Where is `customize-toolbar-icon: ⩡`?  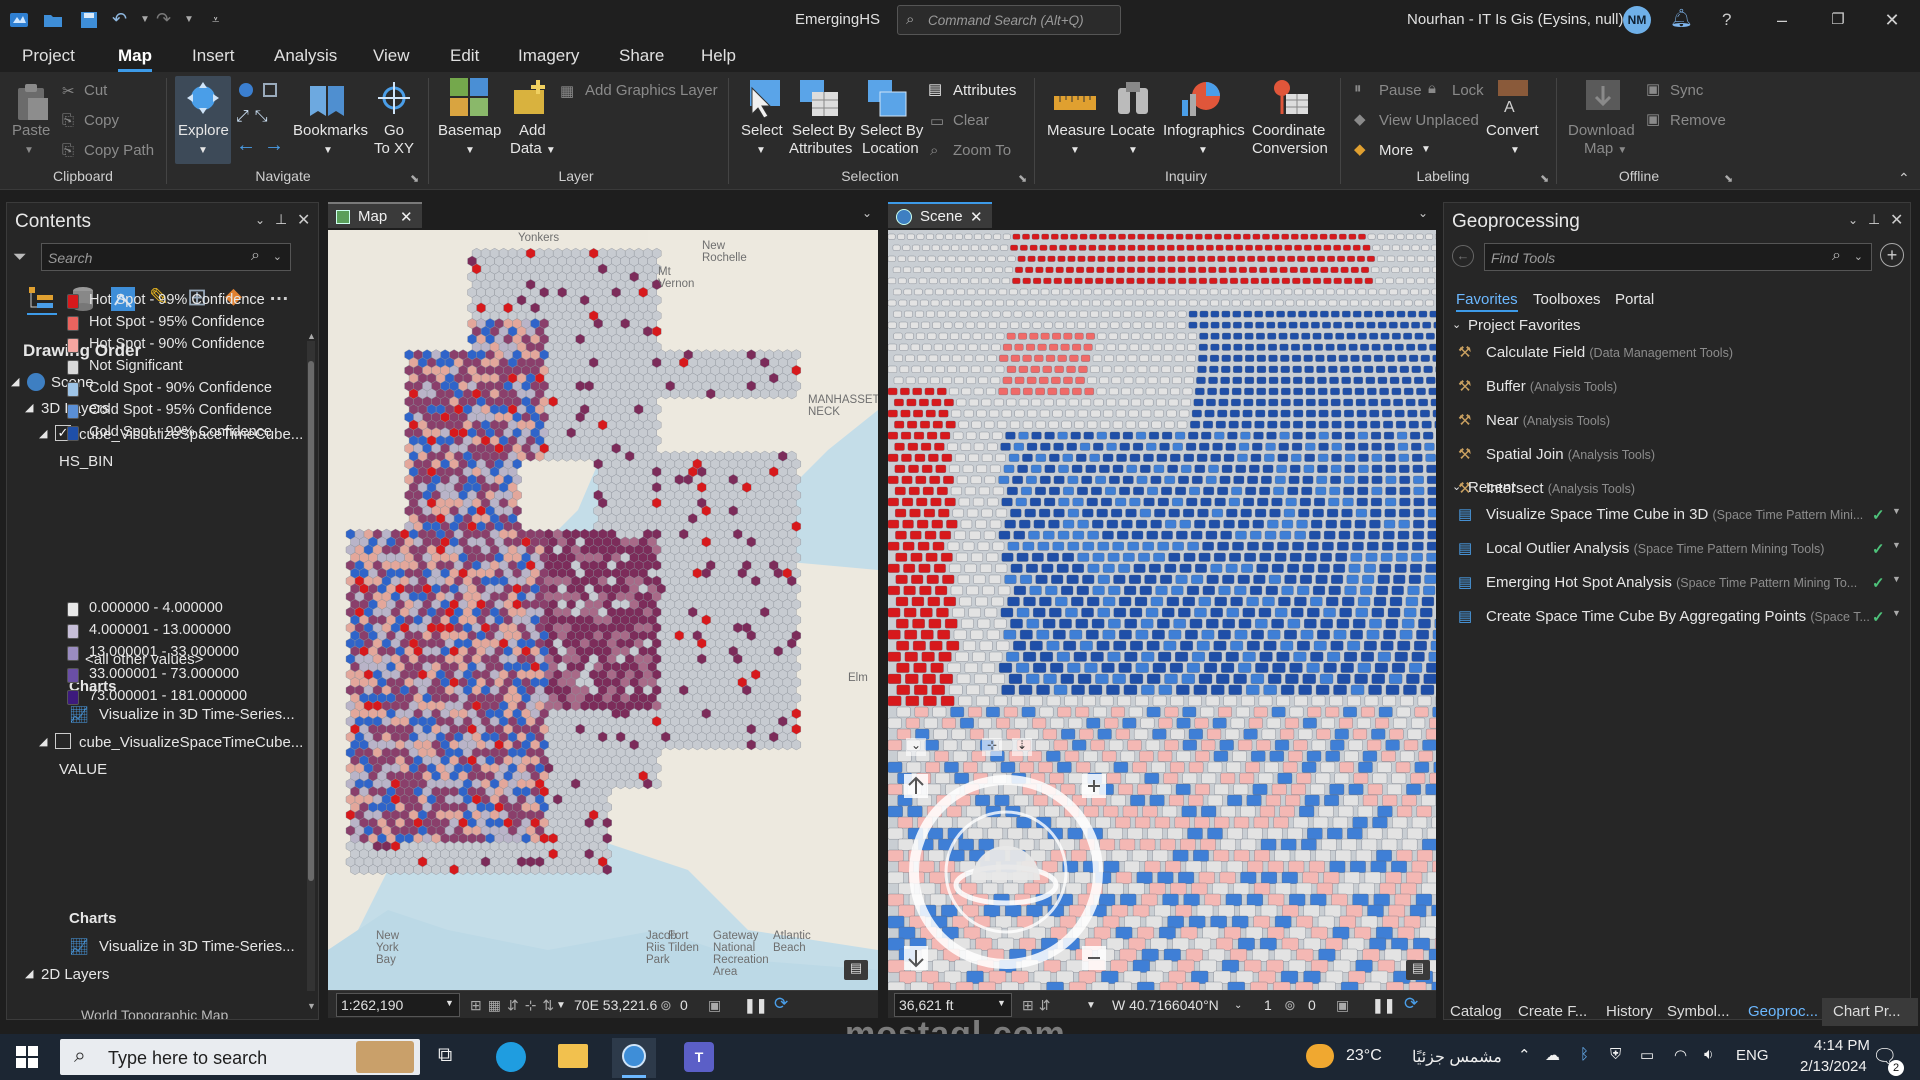 customize-toolbar-icon: ⩡ is located at coordinates (223, 23).